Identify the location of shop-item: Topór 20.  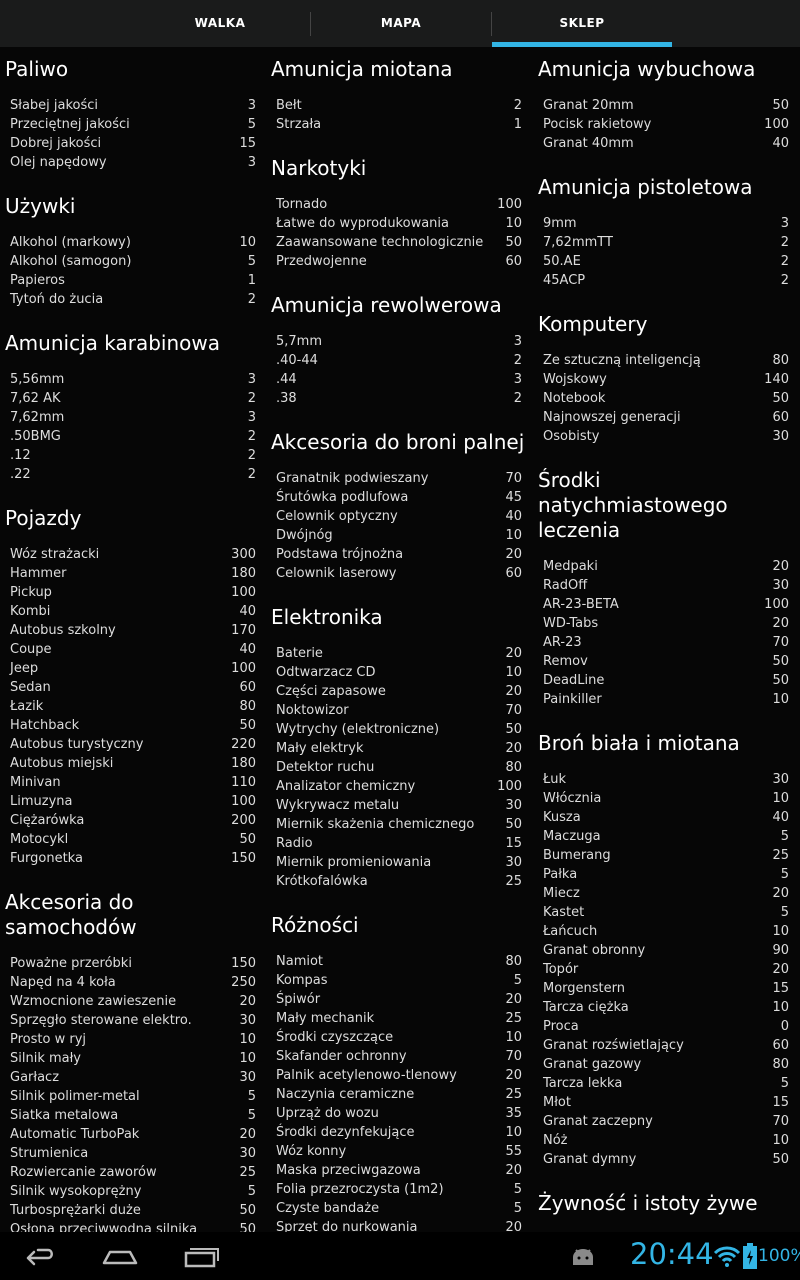
(666, 969).